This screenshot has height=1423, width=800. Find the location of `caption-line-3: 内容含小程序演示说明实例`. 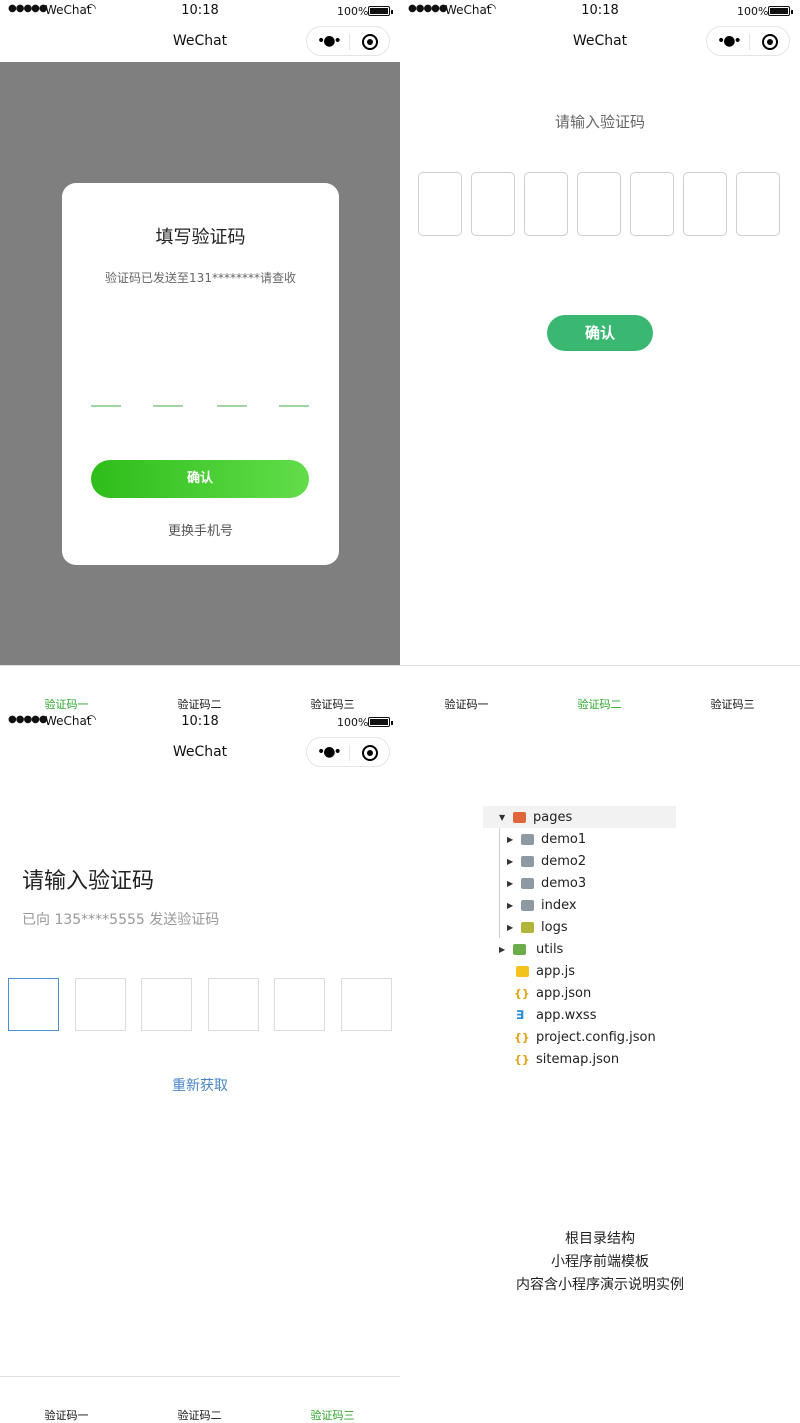

caption-line-3: 内容含小程序演示说明实例 is located at coordinates (600, 1285).